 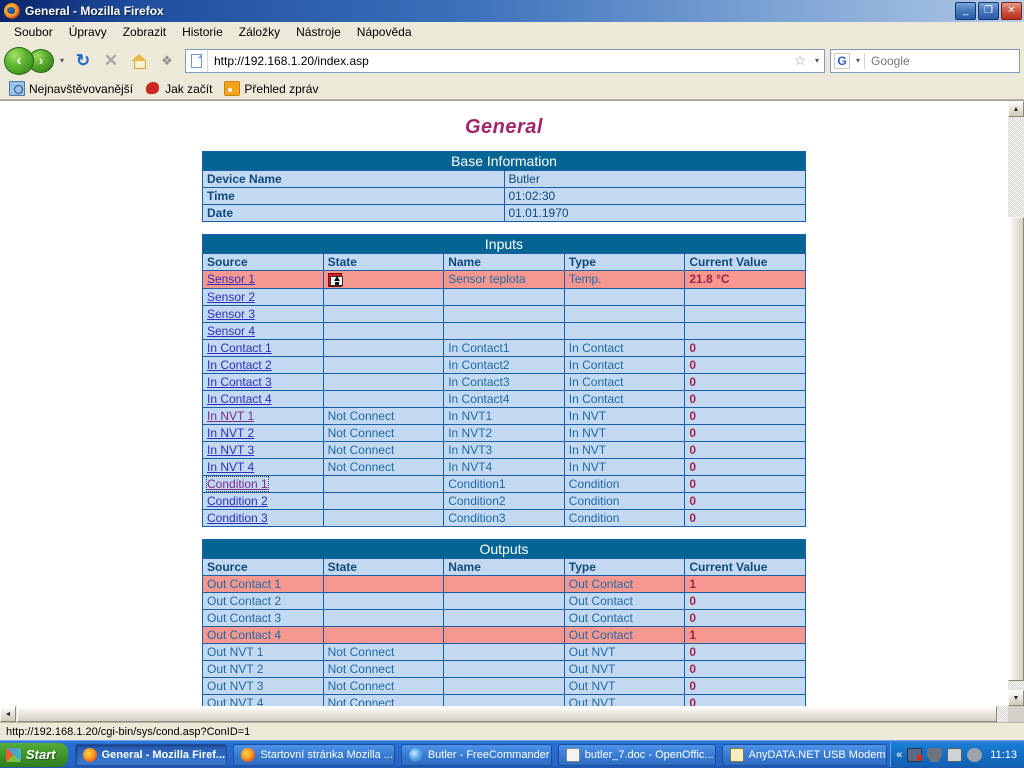 I want to click on cell-source: In NVT 2, so click(x=263, y=432).